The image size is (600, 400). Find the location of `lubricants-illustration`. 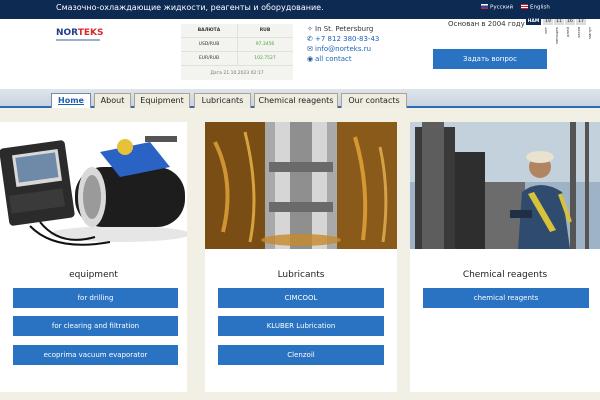

lubricants-illustration is located at coordinates (301, 185).